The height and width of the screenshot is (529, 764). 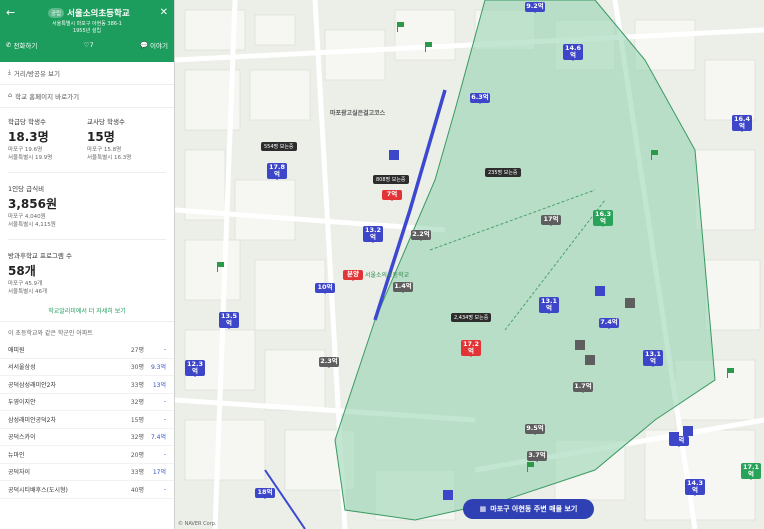 What do you see at coordinates (528, 509) in the screenshot?
I see `nearby-listings-button: ▦ 마포구 아현동 주변 매물 보기` at bounding box center [528, 509].